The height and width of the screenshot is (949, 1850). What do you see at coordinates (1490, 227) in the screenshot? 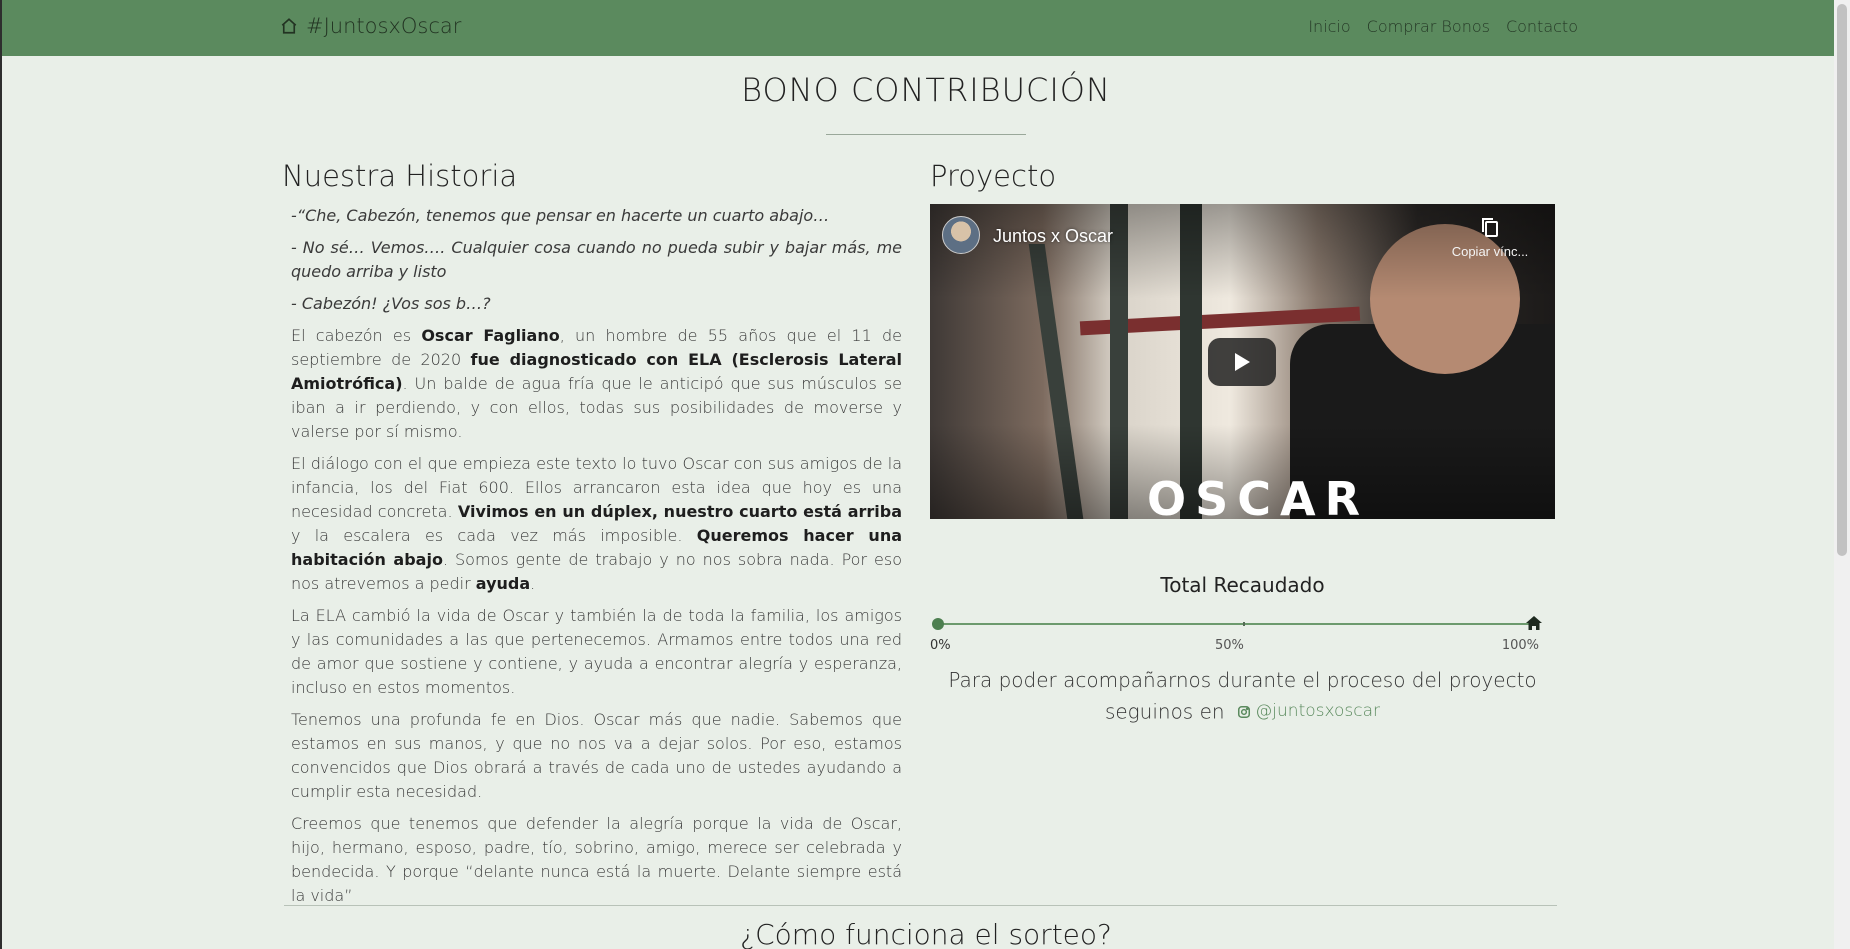
I see `copy-icon` at bounding box center [1490, 227].